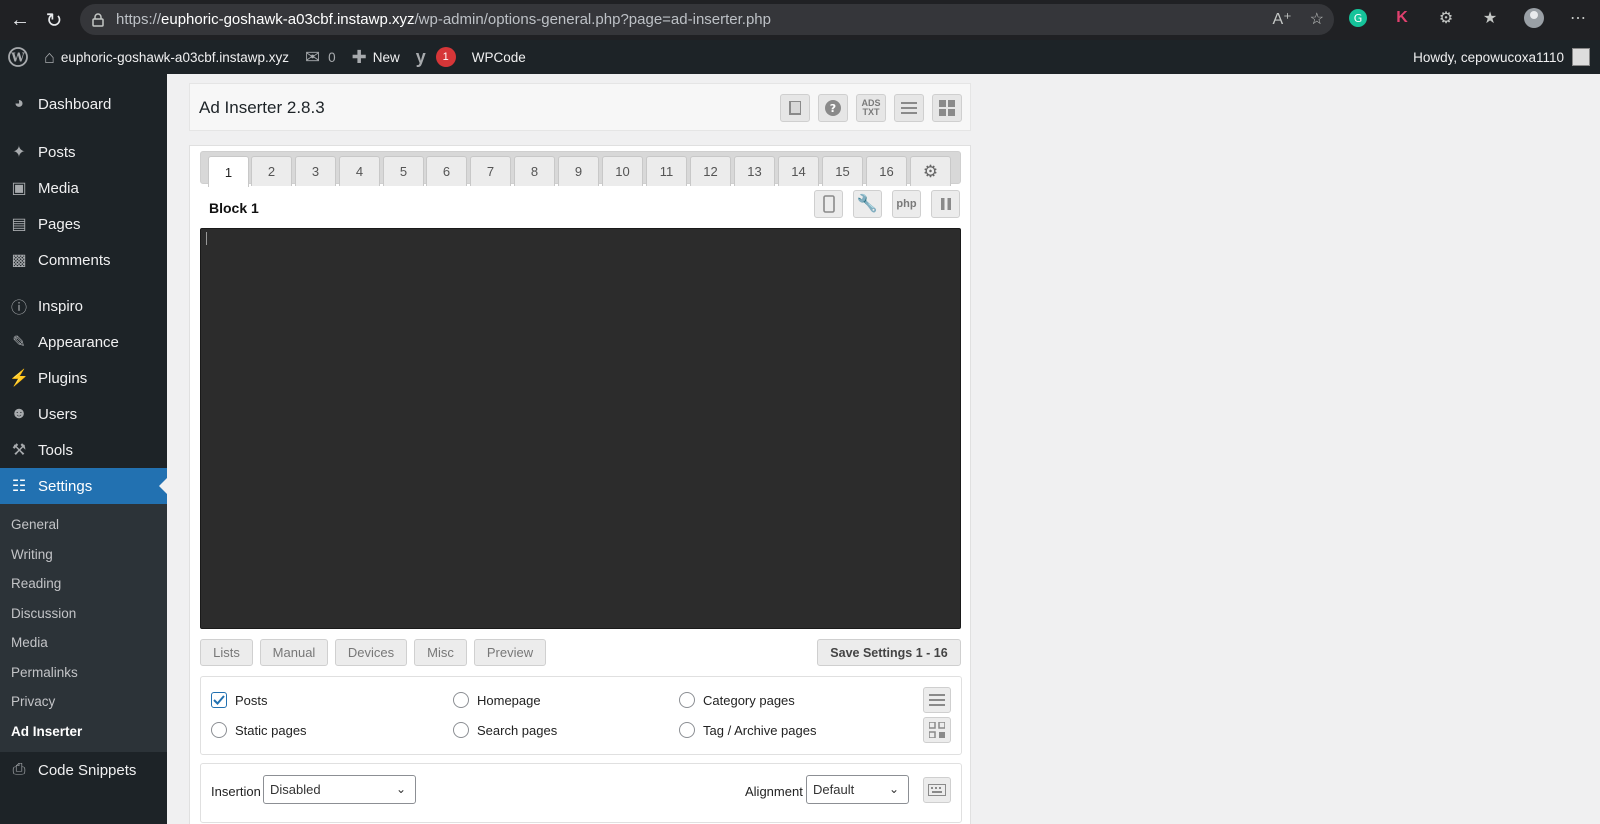  What do you see at coordinates (578, 171) in the screenshot?
I see `tab-9: 9` at bounding box center [578, 171].